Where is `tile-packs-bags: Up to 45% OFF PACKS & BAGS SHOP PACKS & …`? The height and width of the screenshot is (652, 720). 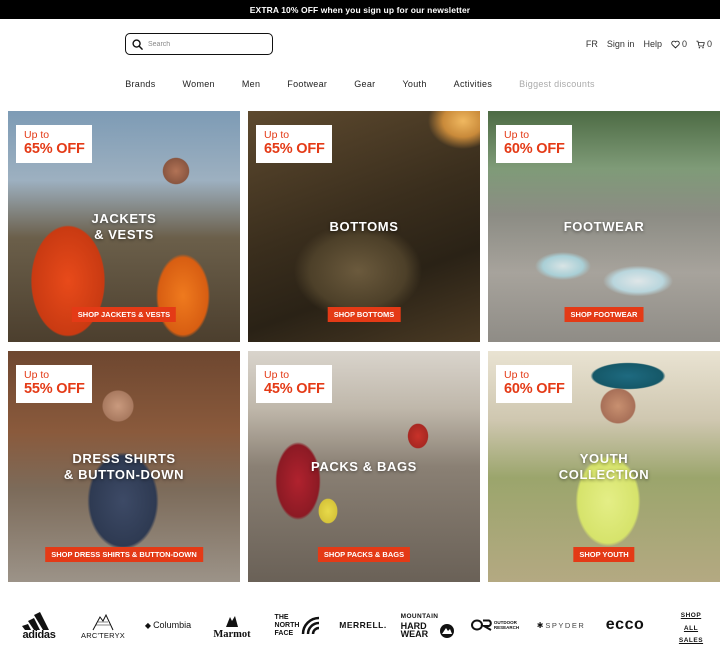 tile-packs-bags: Up to 45% OFF PACKS & BAGS SHOP PACKS & … is located at coordinates (364, 466).